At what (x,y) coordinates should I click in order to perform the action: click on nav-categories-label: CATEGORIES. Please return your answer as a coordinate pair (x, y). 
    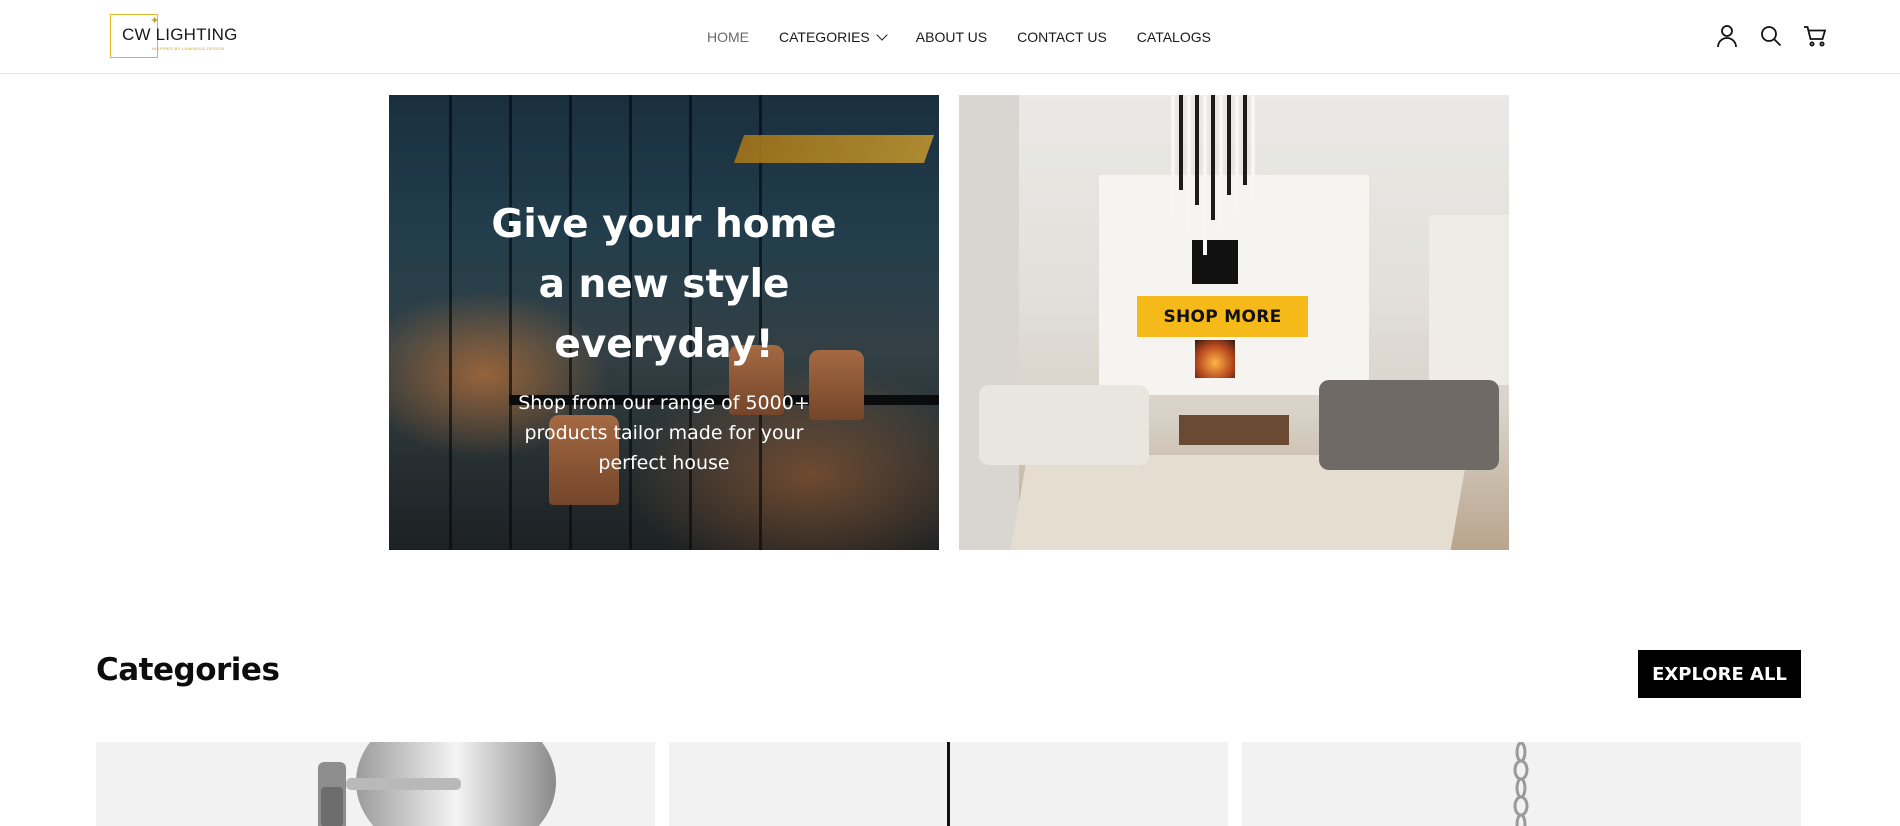
    Looking at the image, I should click on (824, 37).